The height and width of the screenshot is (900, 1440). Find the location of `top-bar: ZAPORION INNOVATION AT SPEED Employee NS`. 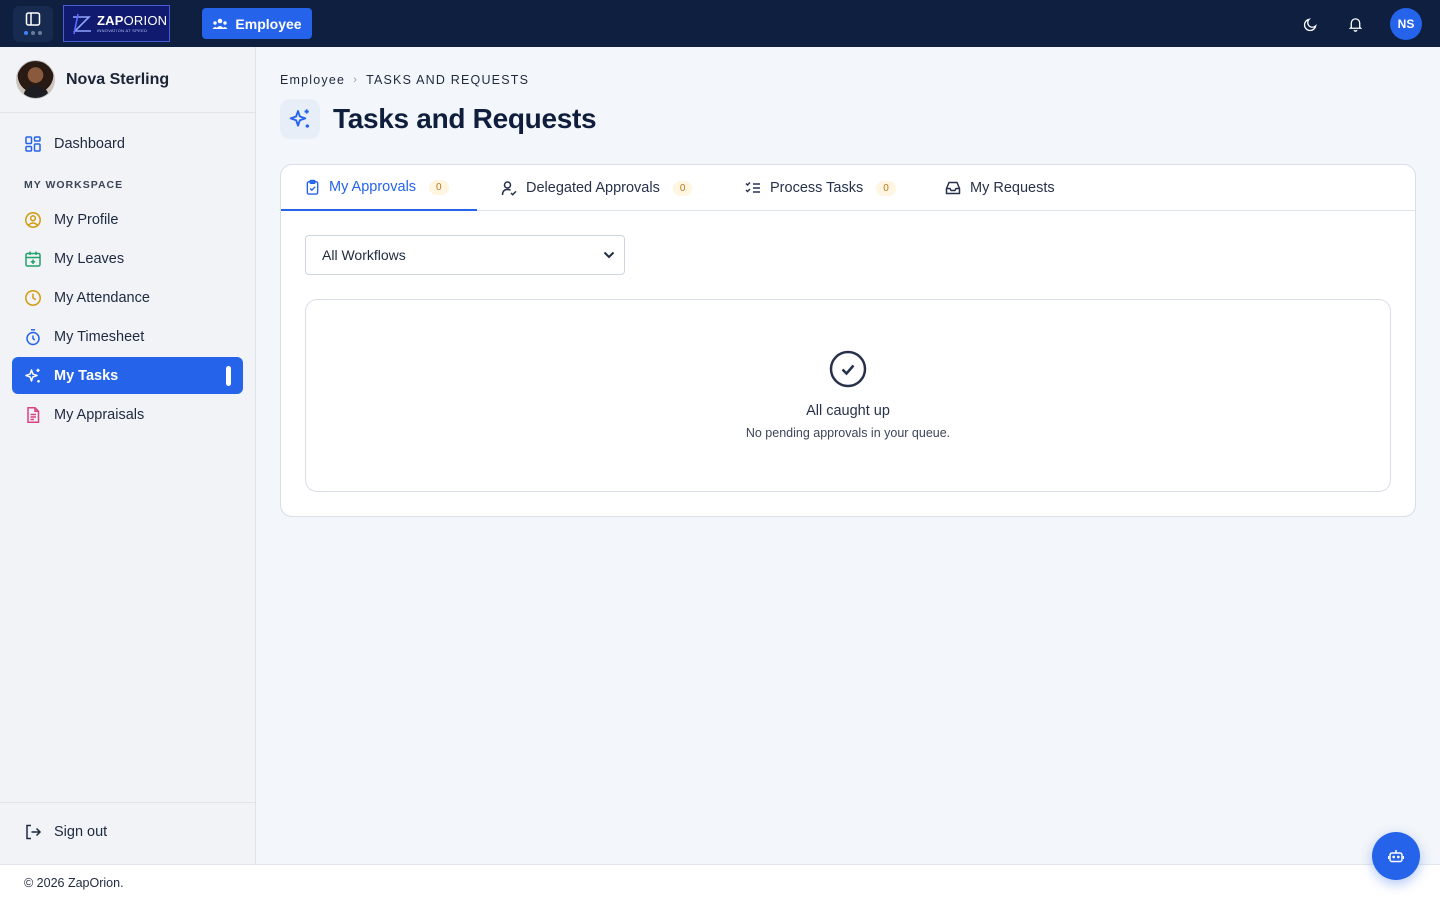

top-bar: ZAPORION INNOVATION AT SPEED Employee NS is located at coordinates (720, 23).